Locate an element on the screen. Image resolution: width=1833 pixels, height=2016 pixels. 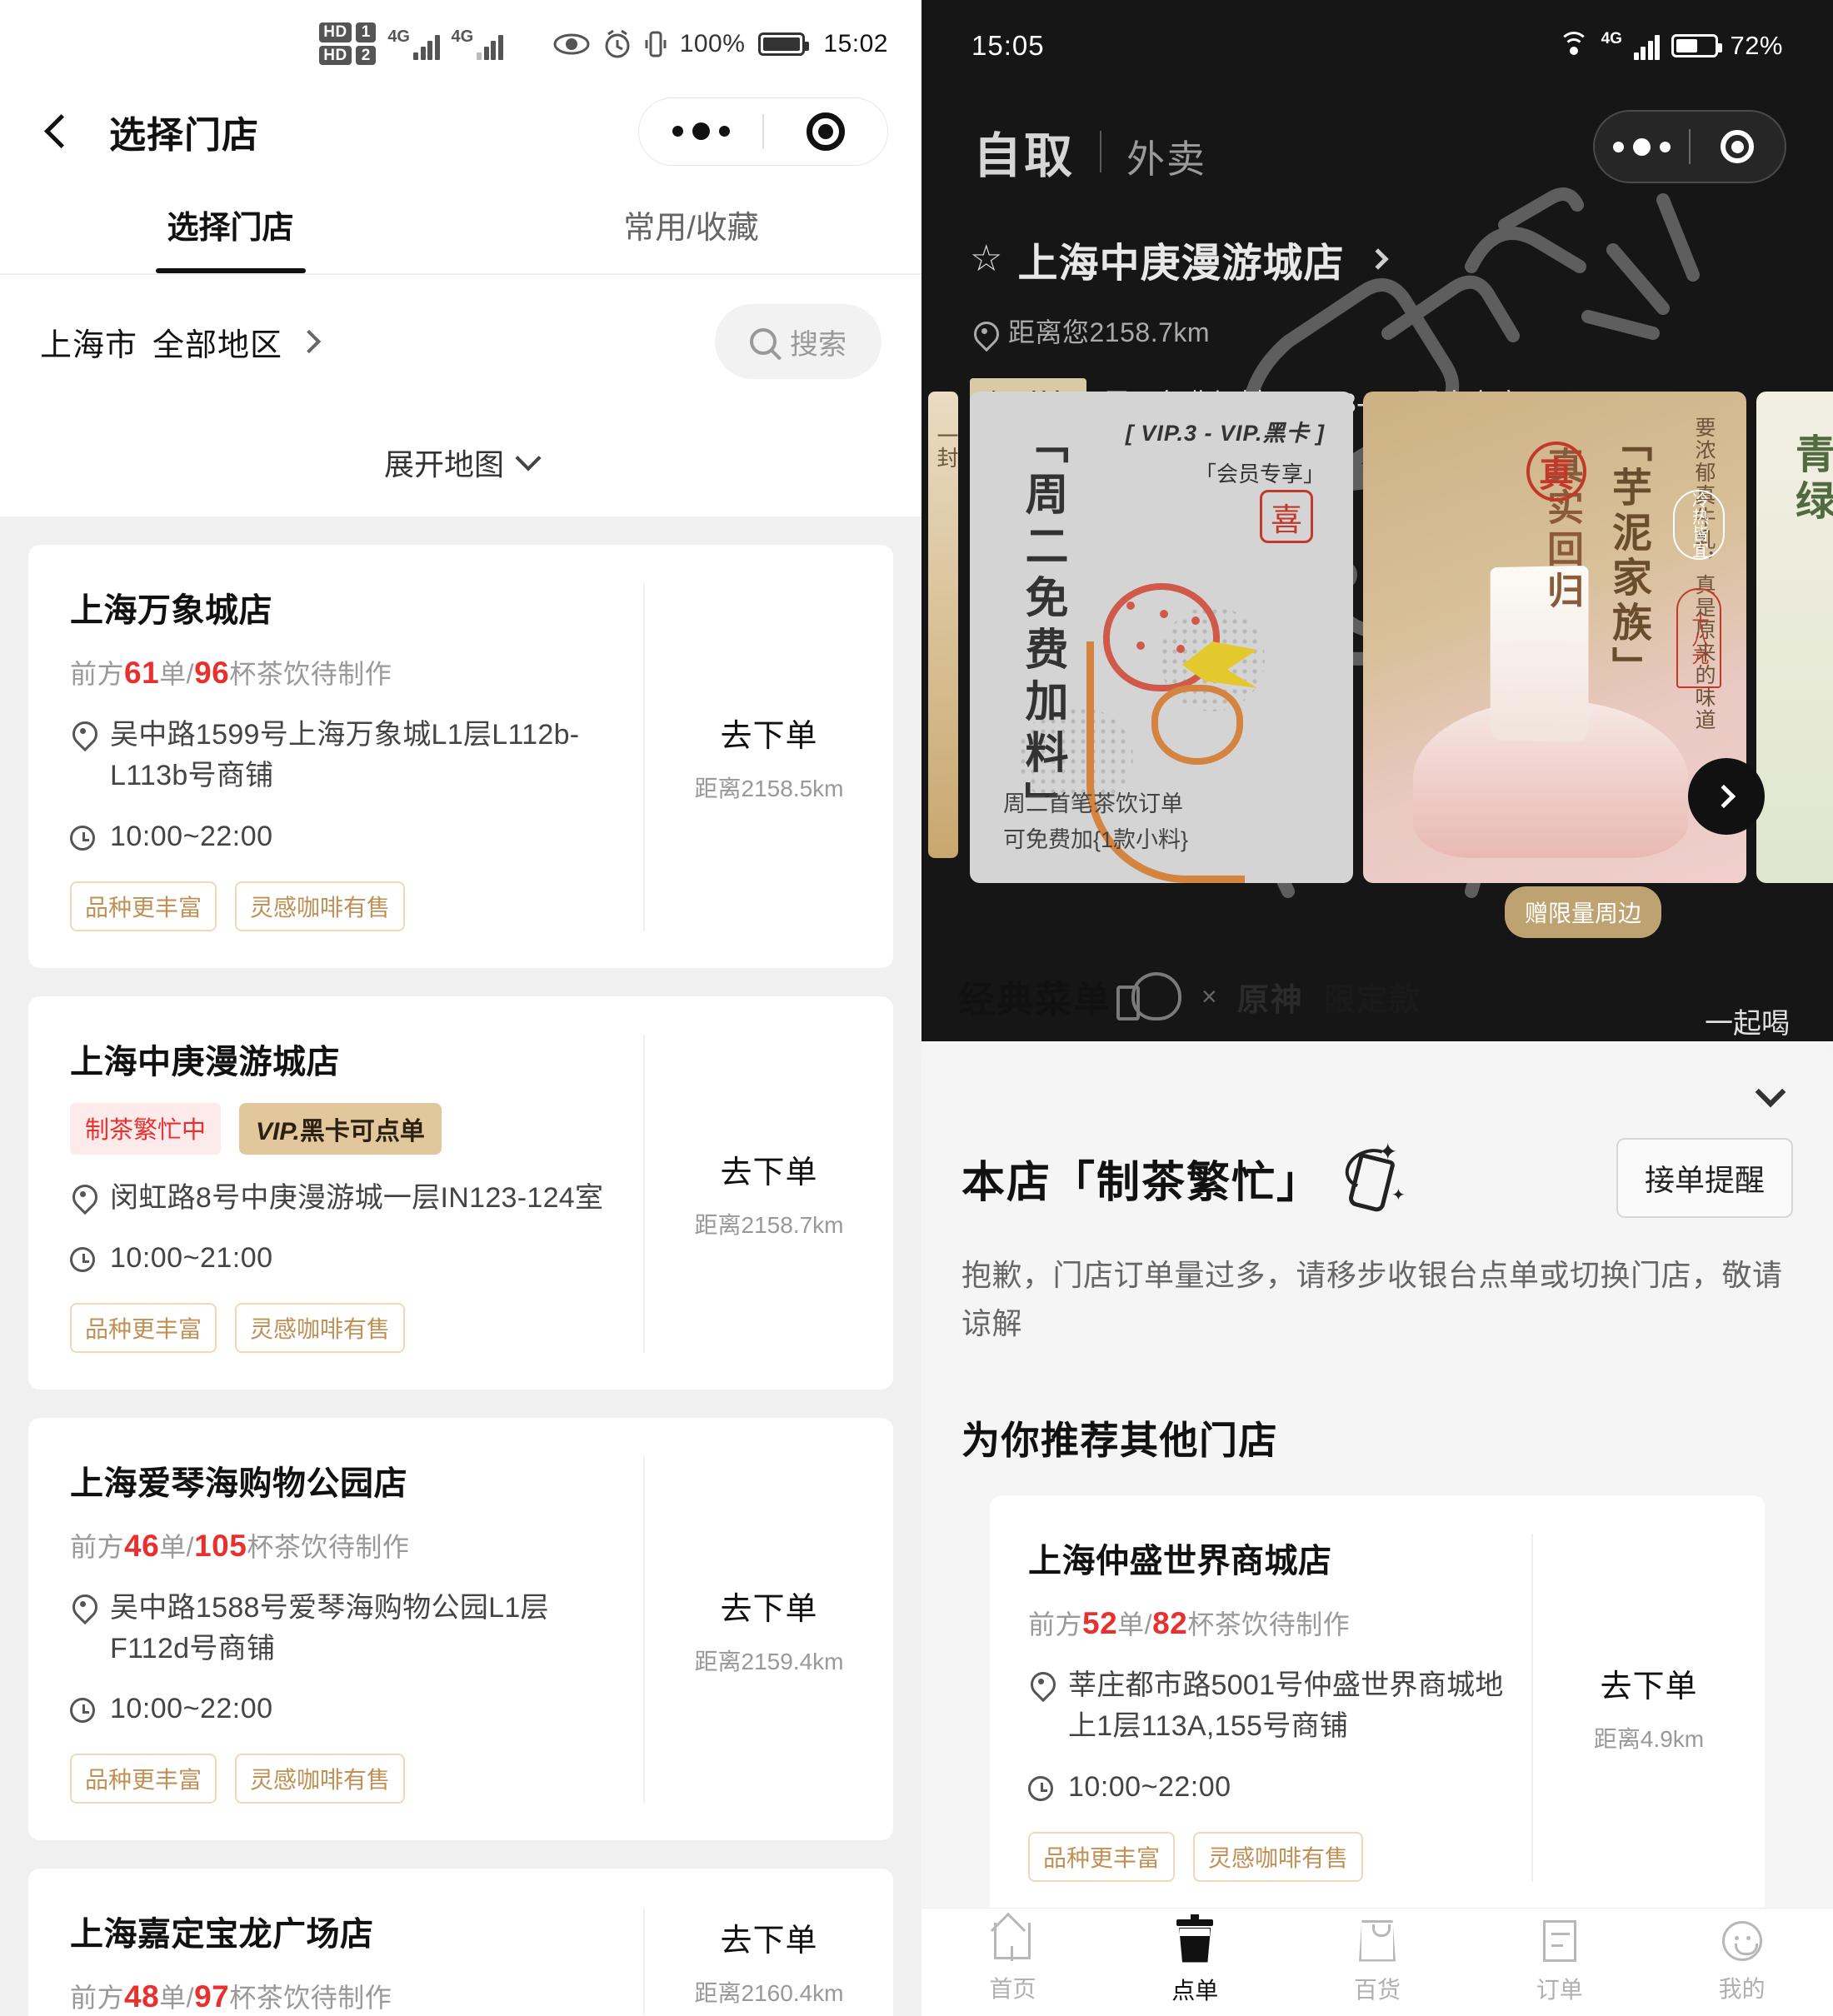
left-tab-bar: 选择门店 常用/收藏 is located at coordinates (460, 225).